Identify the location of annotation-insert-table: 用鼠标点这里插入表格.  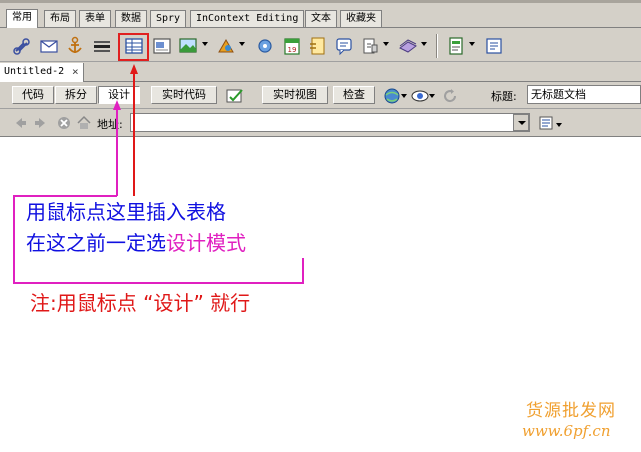
(126, 212).